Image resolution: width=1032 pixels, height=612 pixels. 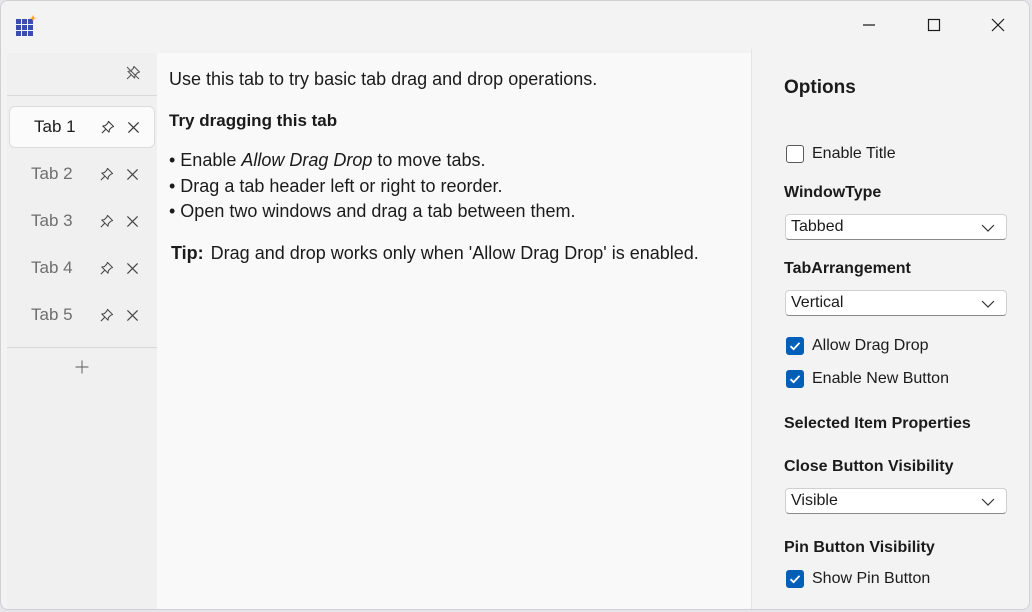 I want to click on app-grid-icon, so click(x=26, y=25).